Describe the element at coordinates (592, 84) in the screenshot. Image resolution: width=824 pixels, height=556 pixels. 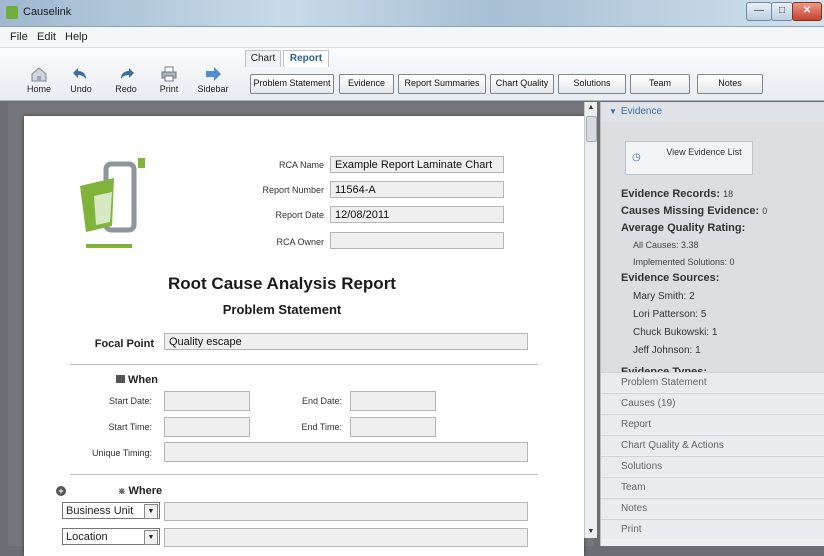
I see `subtab-solutions: Solutions` at that location.